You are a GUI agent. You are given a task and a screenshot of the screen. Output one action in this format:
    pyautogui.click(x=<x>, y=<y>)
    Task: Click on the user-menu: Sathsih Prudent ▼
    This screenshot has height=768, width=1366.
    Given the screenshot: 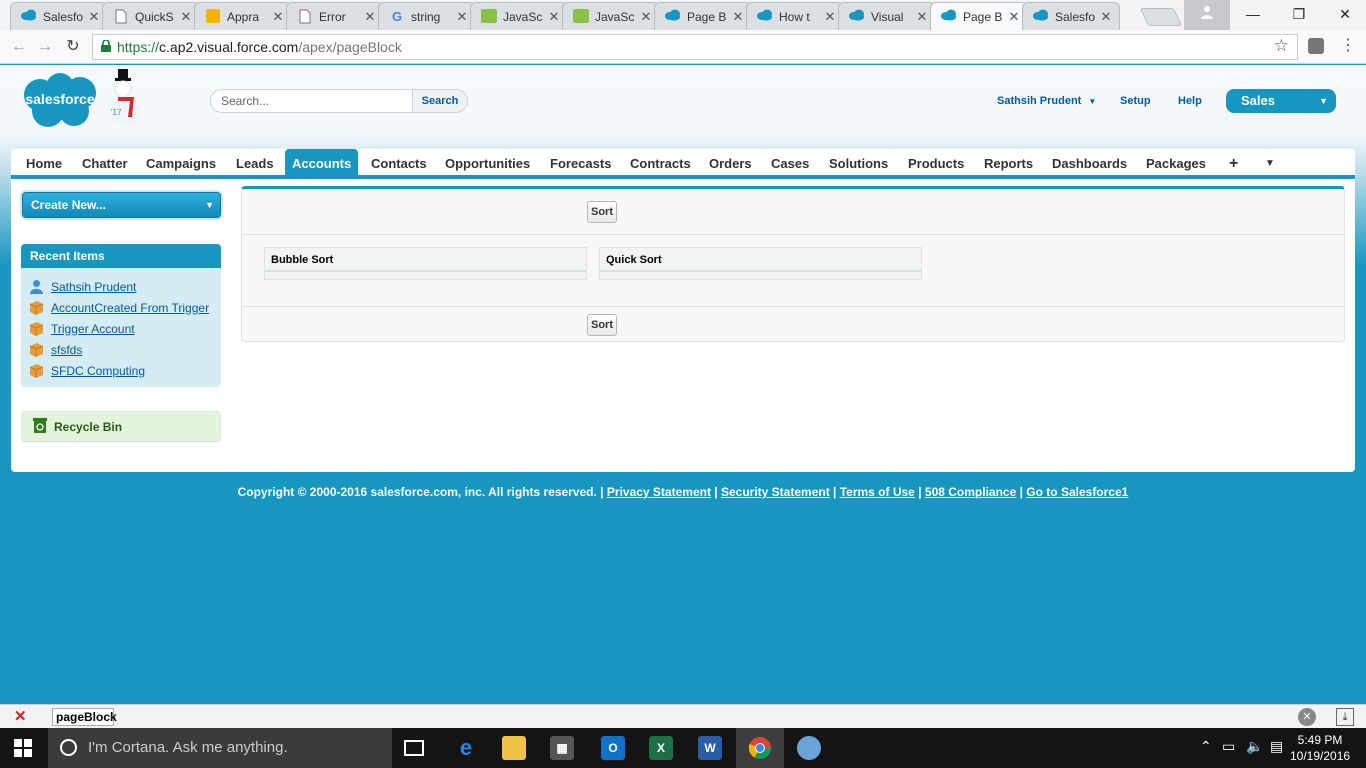 What is the action you would take?
    pyautogui.click(x=1046, y=101)
    